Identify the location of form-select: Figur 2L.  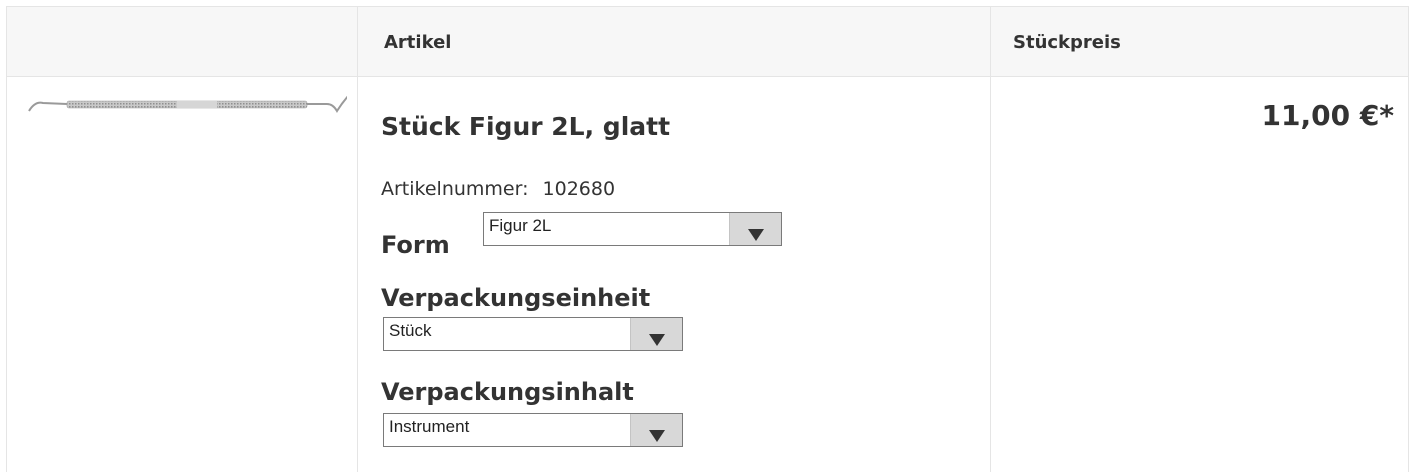
(632, 229).